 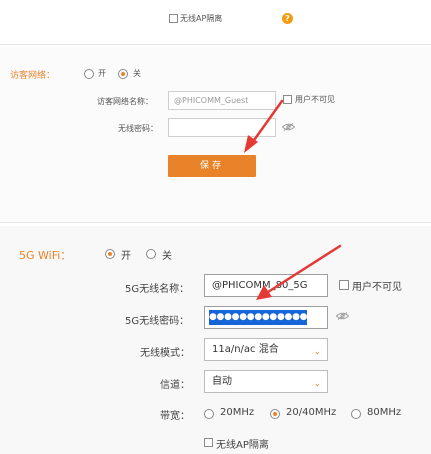 I want to click on wifi-5g-off-radio, so click(x=151, y=254).